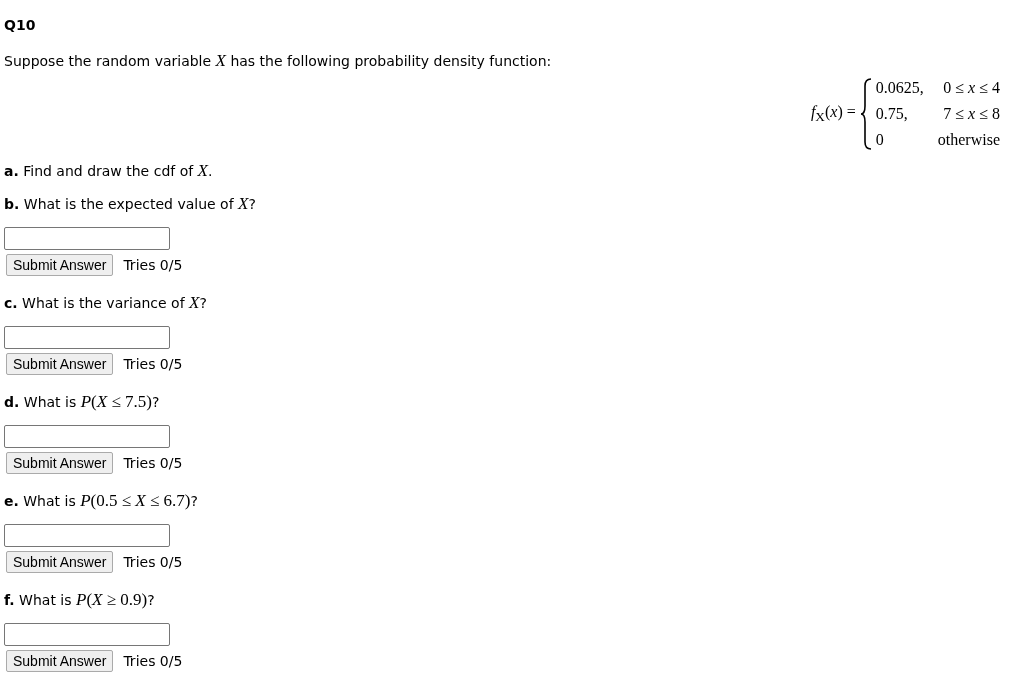 The width and height of the screenshot is (1024, 687). Describe the element at coordinates (106, 303) in the screenshot. I see `question-text: c. What is the variance of X?` at that location.